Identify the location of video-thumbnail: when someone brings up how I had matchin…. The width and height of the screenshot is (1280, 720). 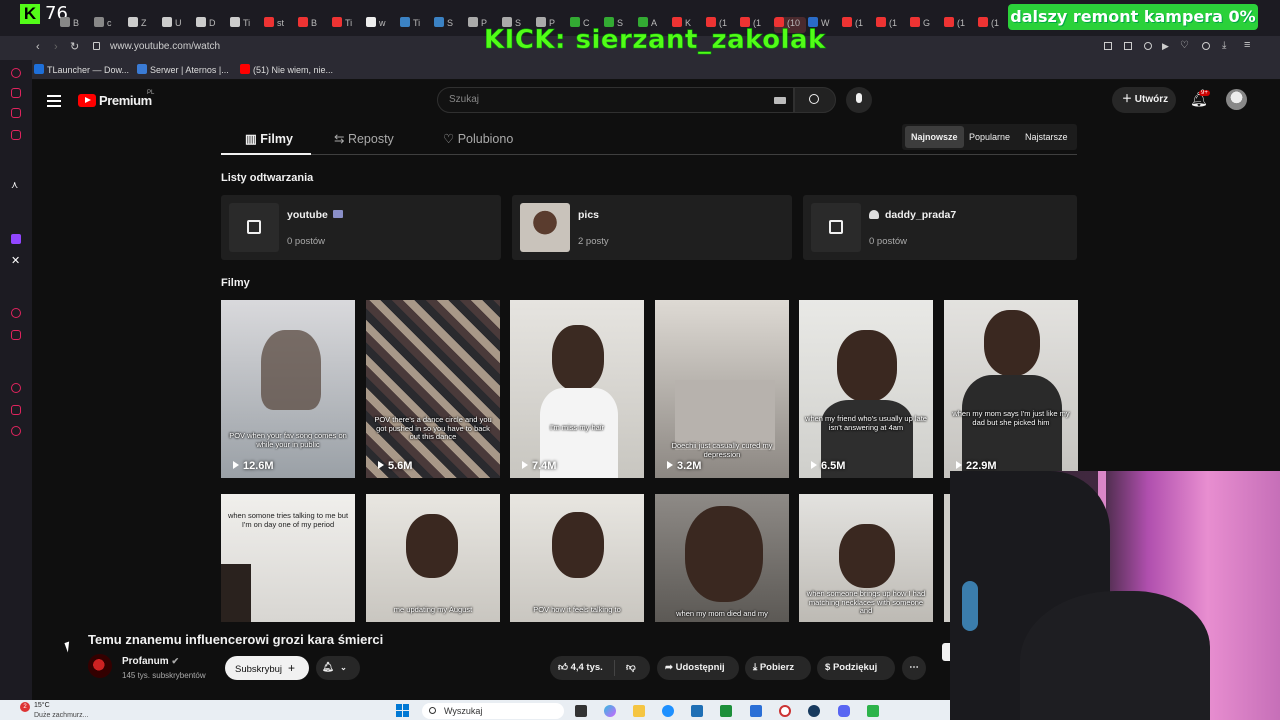
(866, 558).